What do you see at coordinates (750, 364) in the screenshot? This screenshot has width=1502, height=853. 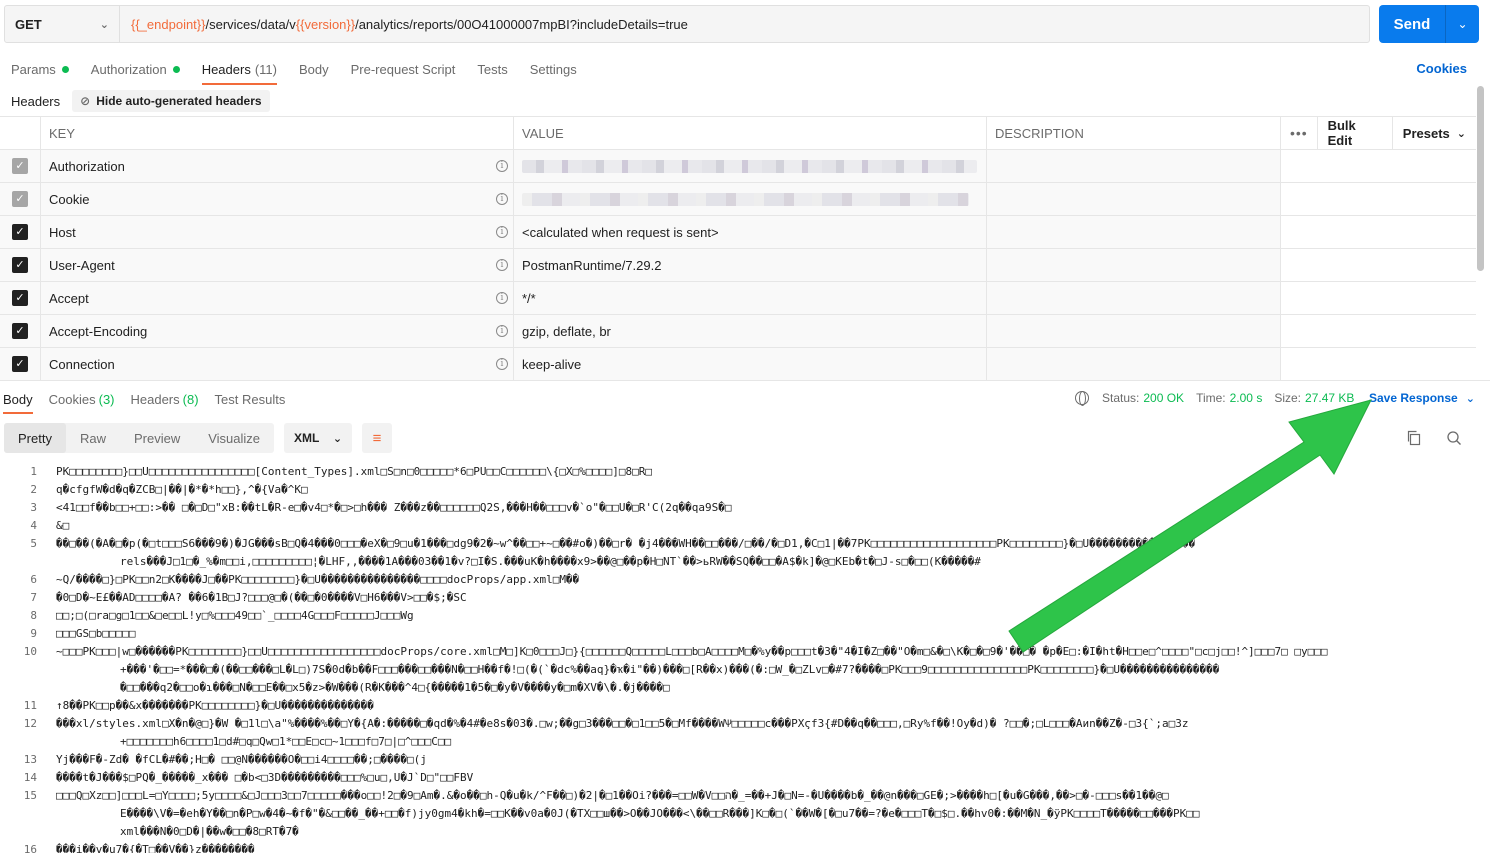 I see `header-value-cell: keep-alive` at bounding box center [750, 364].